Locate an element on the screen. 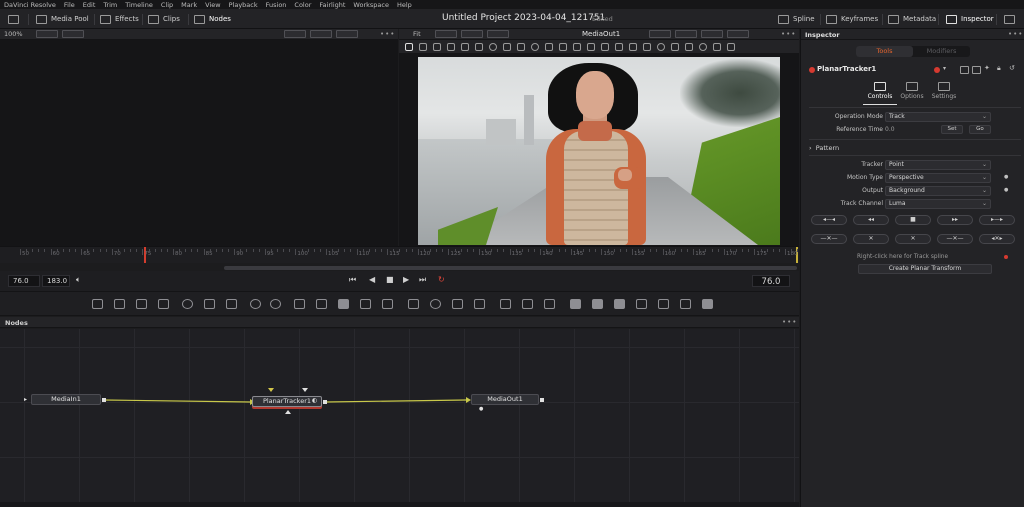 Image resolution: width=1024 pixels, height=507 pixels. select-tool-icon is located at coordinates (479, 46).